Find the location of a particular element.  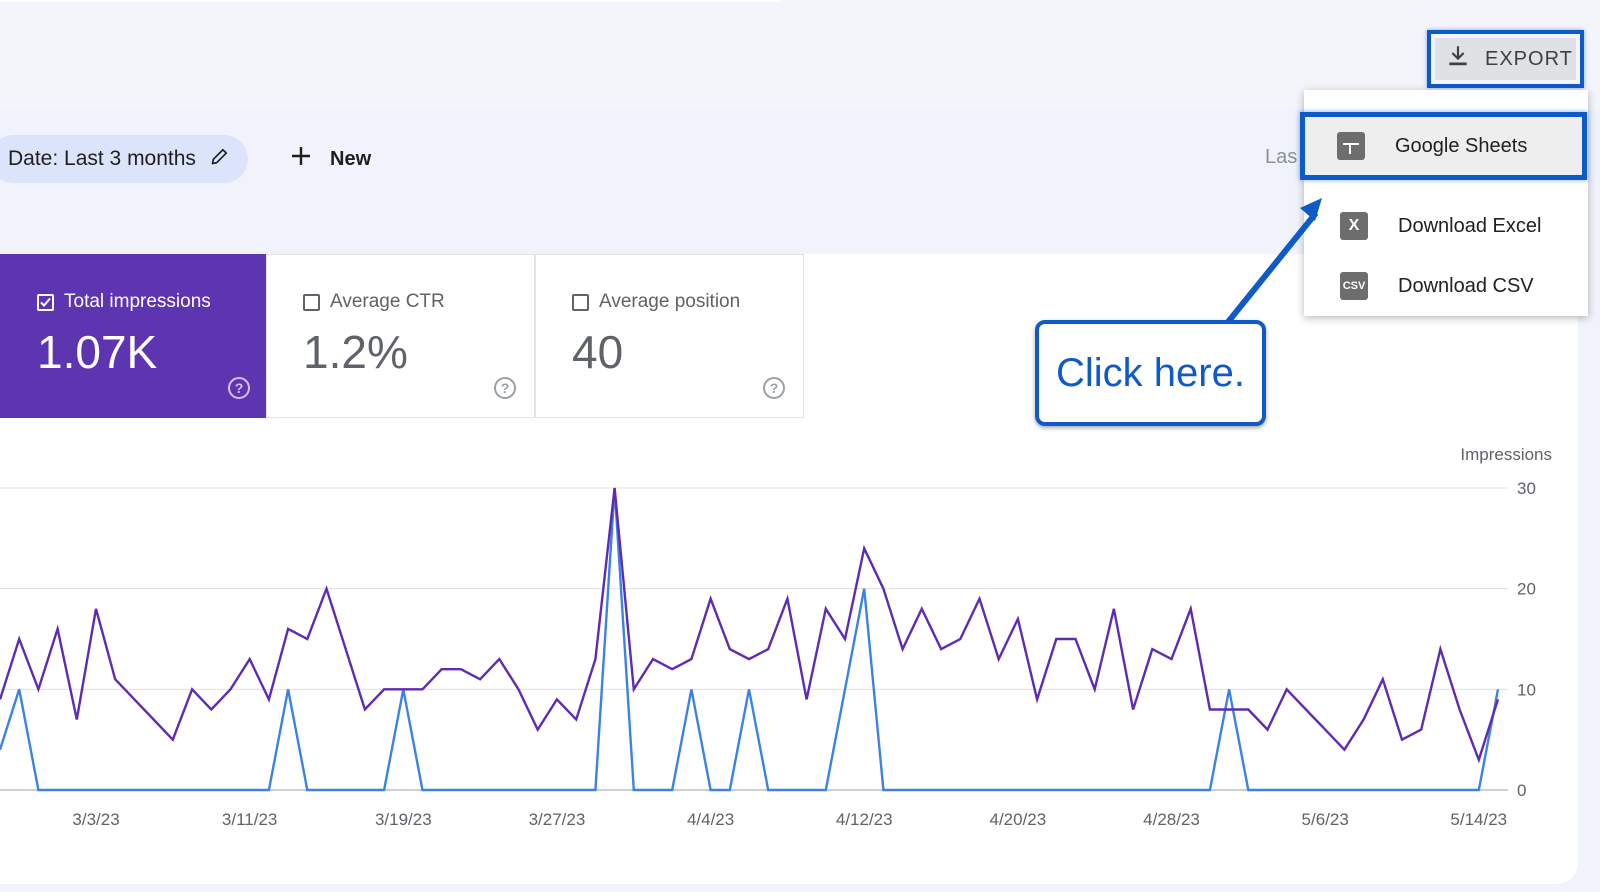

y-tick-label: 20 is located at coordinates (1526, 589).